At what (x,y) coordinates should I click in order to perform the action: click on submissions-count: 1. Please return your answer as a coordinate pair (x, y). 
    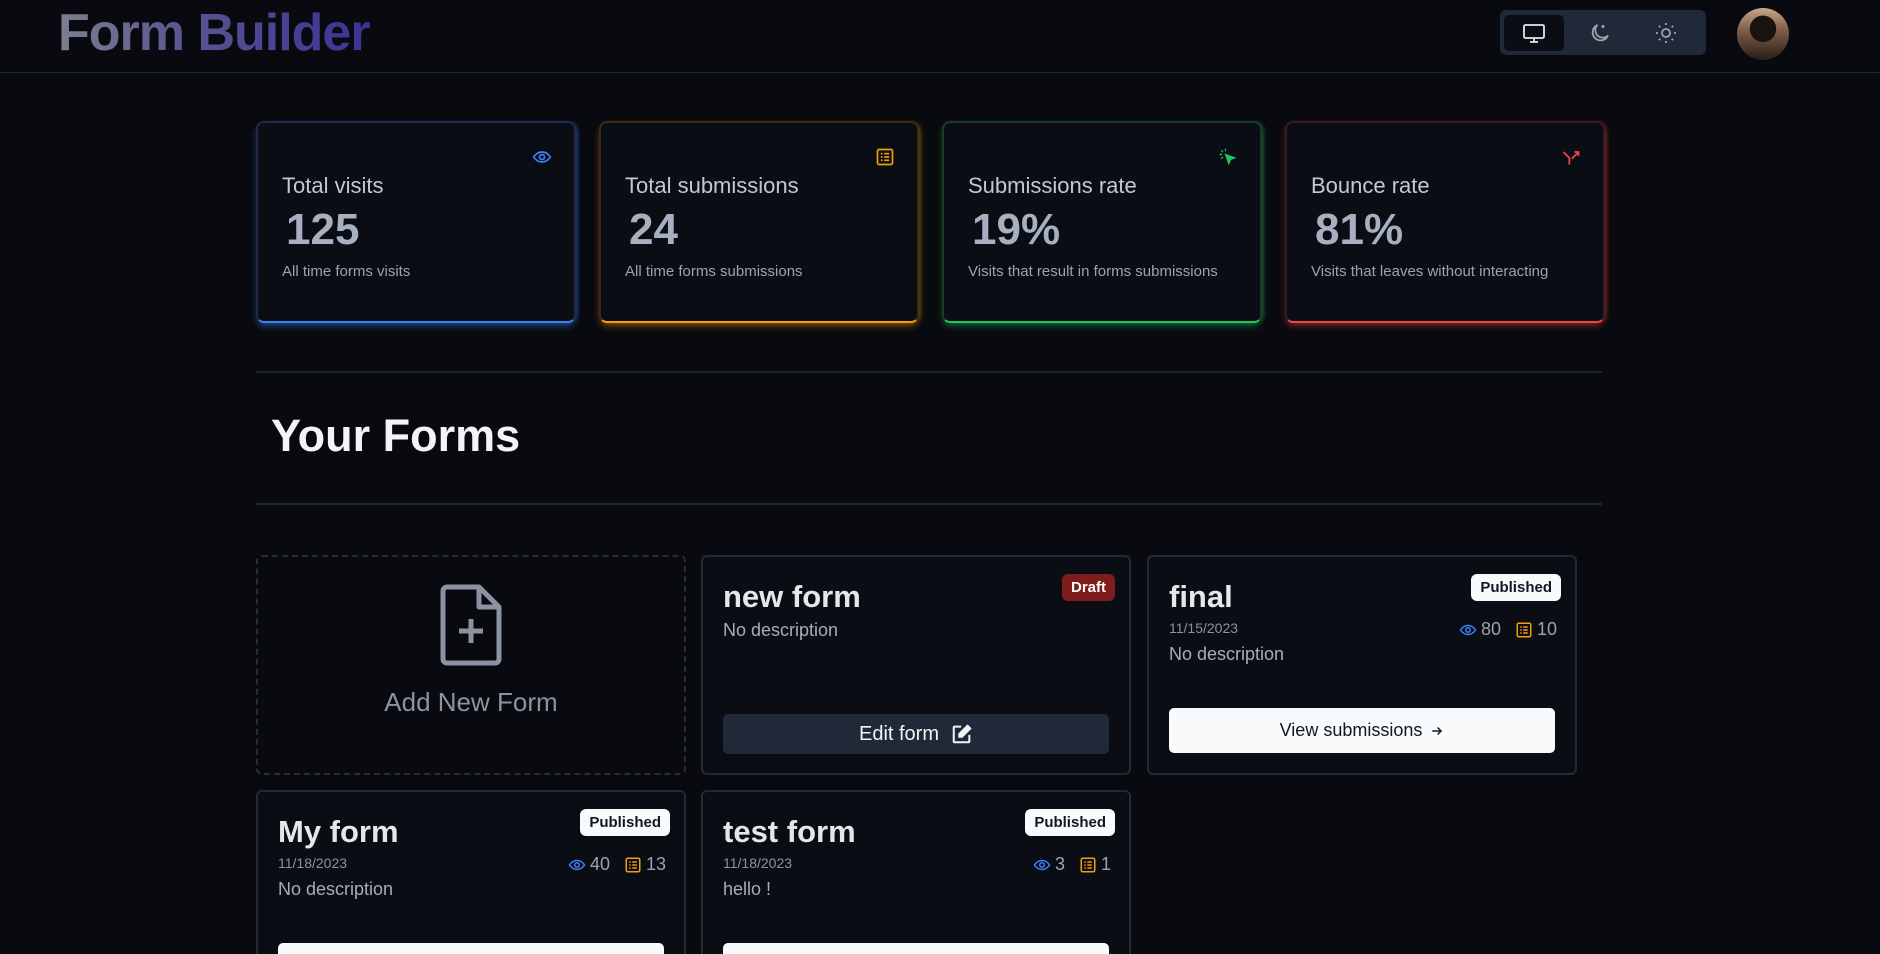
    Looking at the image, I should click on (1105, 864).